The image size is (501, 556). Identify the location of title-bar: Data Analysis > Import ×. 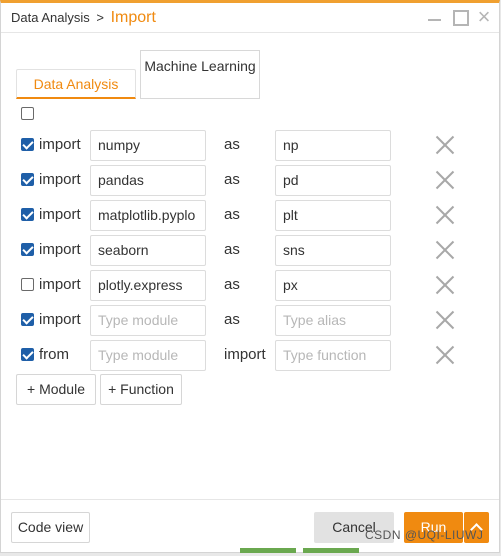
(250, 18).